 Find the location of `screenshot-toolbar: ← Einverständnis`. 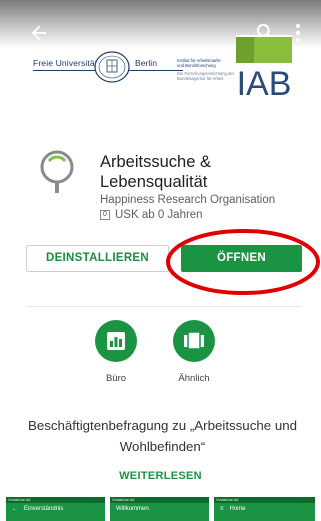

screenshot-toolbar: ← Einverständnis is located at coordinates (55, 509).